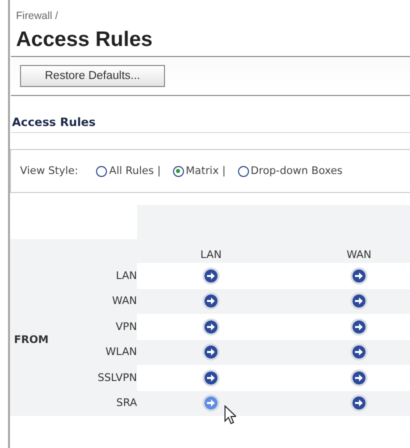 The width and height of the screenshot is (410, 448). I want to click on column-header: WAN, so click(359, 255).